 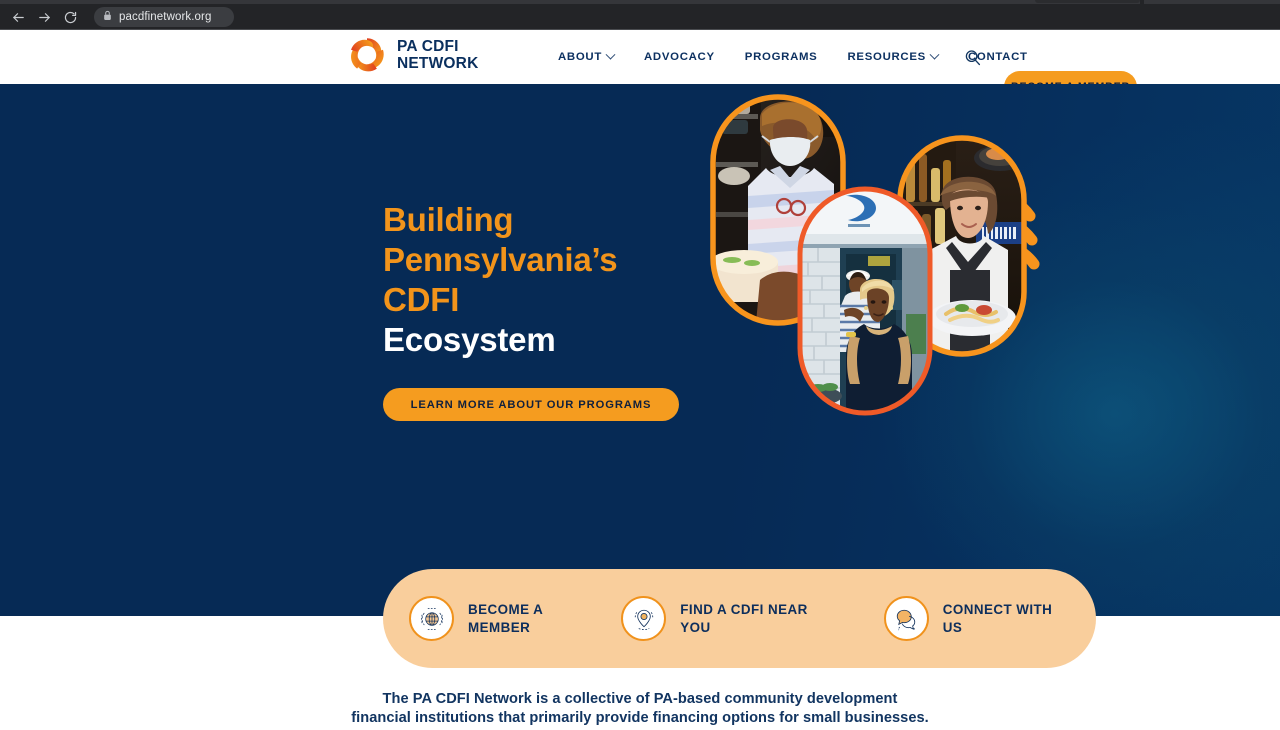 What do you see at coordinates (448, 219) in the screenshot?
I see `headline-line-1: Building` at bounding box center [448, 219].